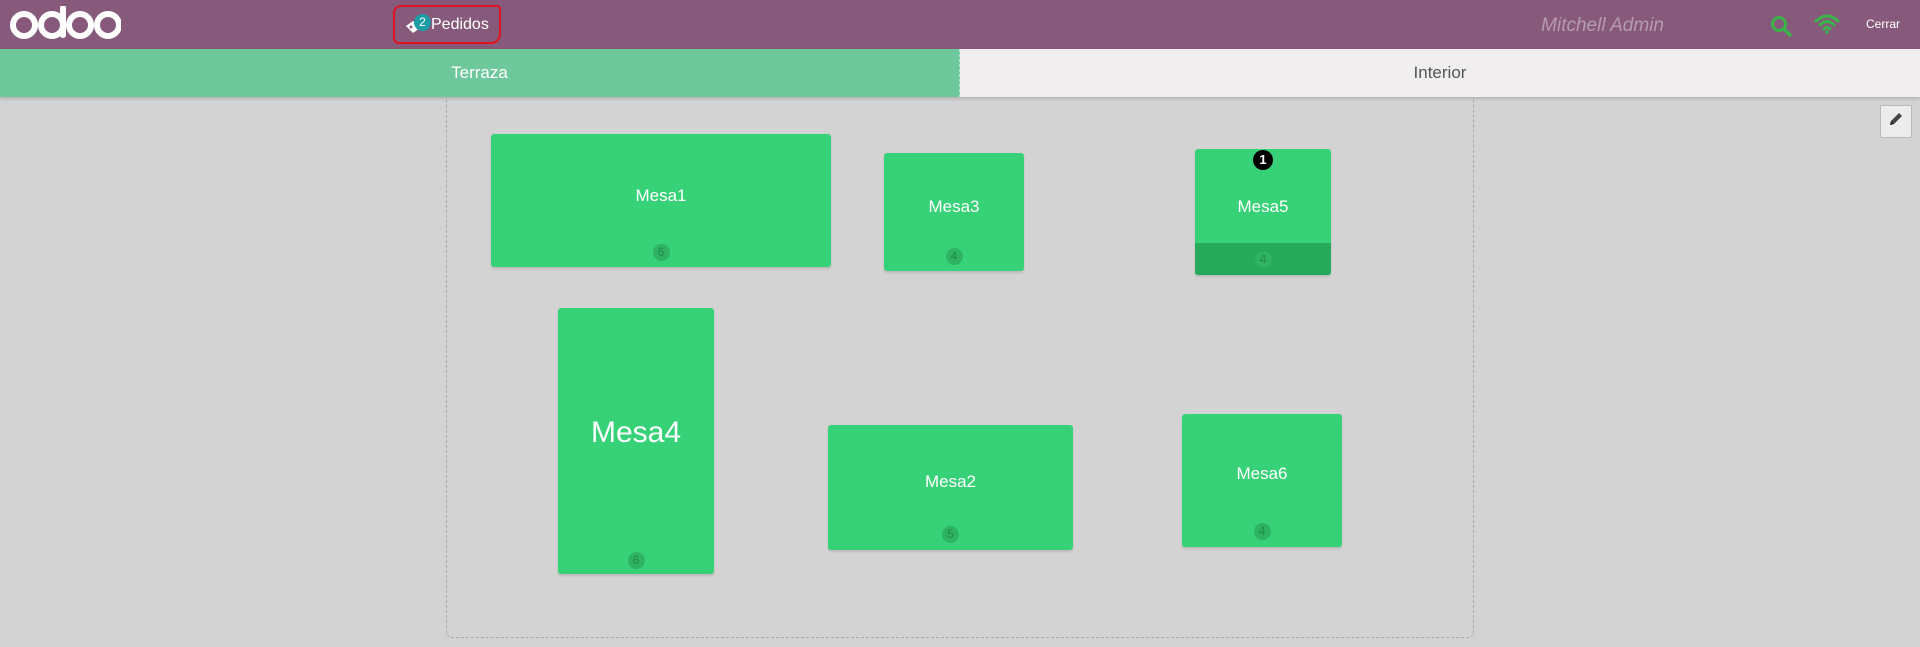 The width and height of the screenshot is (1920, 647). I want to click on orders-button: 2 Pedidos, so click(447, 24).